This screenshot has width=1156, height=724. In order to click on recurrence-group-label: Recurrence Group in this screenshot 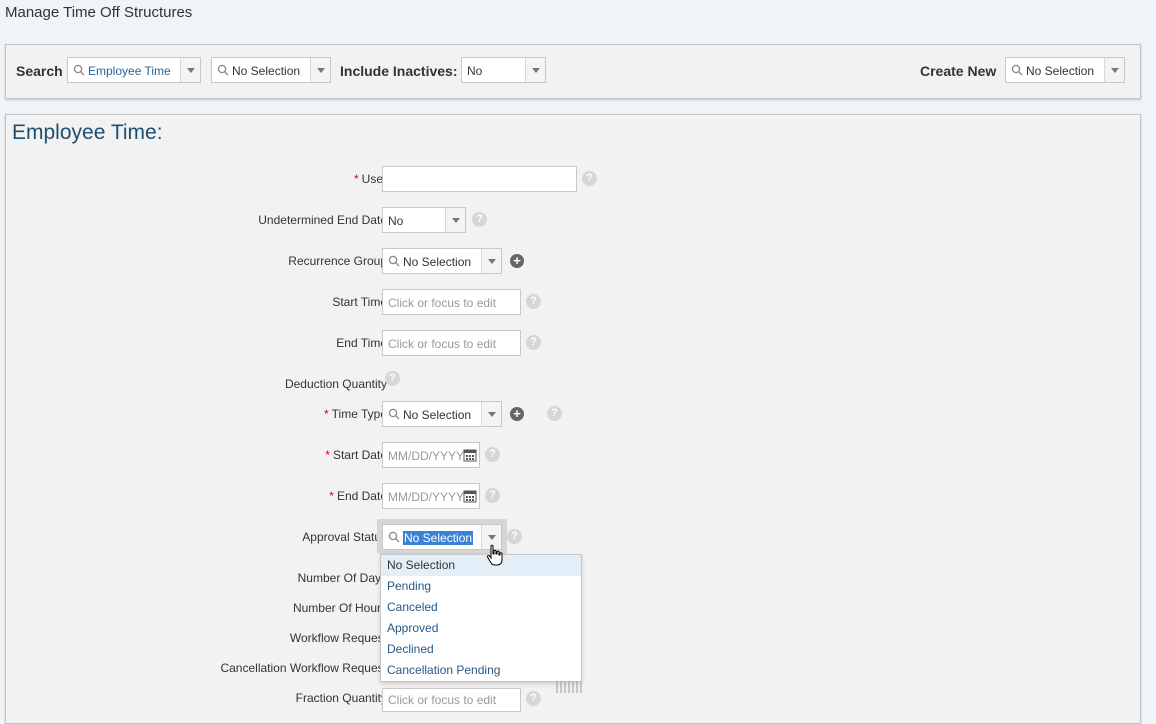, I will do `click(337, 261)`.